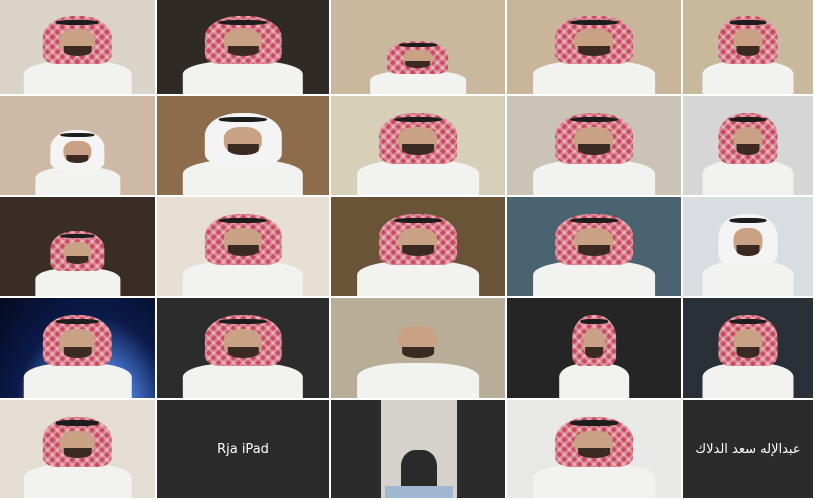 Image resolution: width=815 pixels, height=500 pixels. I want to click on participant-tile-no-video: Rja iPad, so click(244, 450).